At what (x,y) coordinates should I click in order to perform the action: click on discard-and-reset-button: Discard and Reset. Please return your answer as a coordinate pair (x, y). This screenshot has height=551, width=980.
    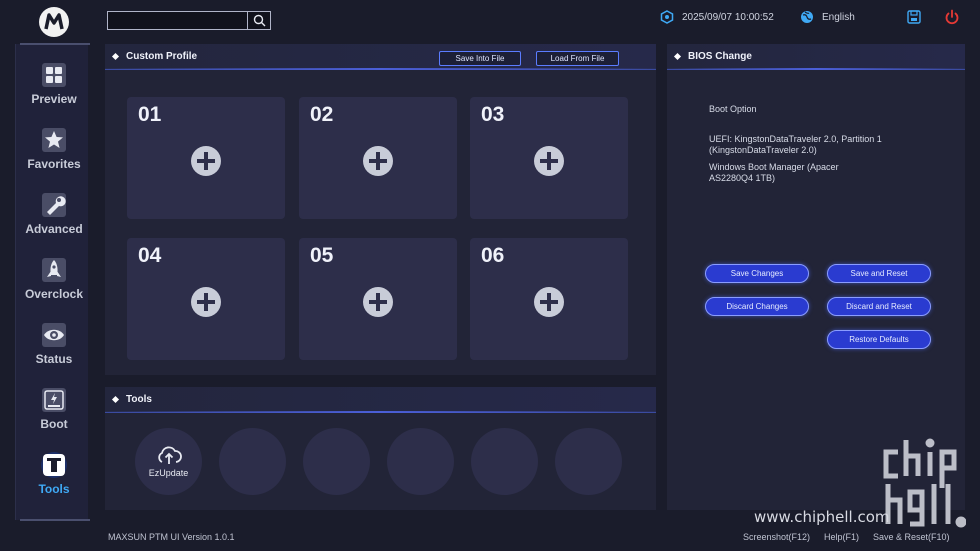
    Looking at the image, I should click on (879, 306).